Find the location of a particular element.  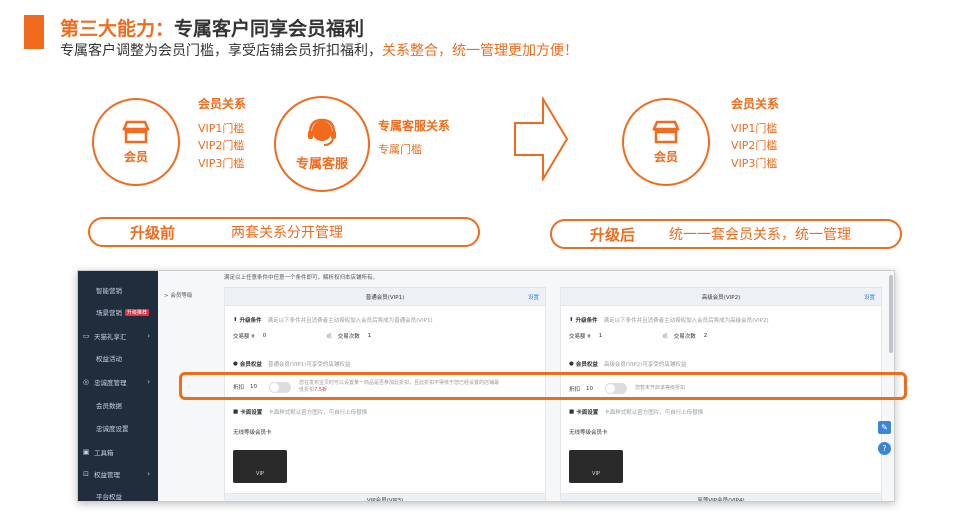

headset-icon is located at coordinates (322, 132).